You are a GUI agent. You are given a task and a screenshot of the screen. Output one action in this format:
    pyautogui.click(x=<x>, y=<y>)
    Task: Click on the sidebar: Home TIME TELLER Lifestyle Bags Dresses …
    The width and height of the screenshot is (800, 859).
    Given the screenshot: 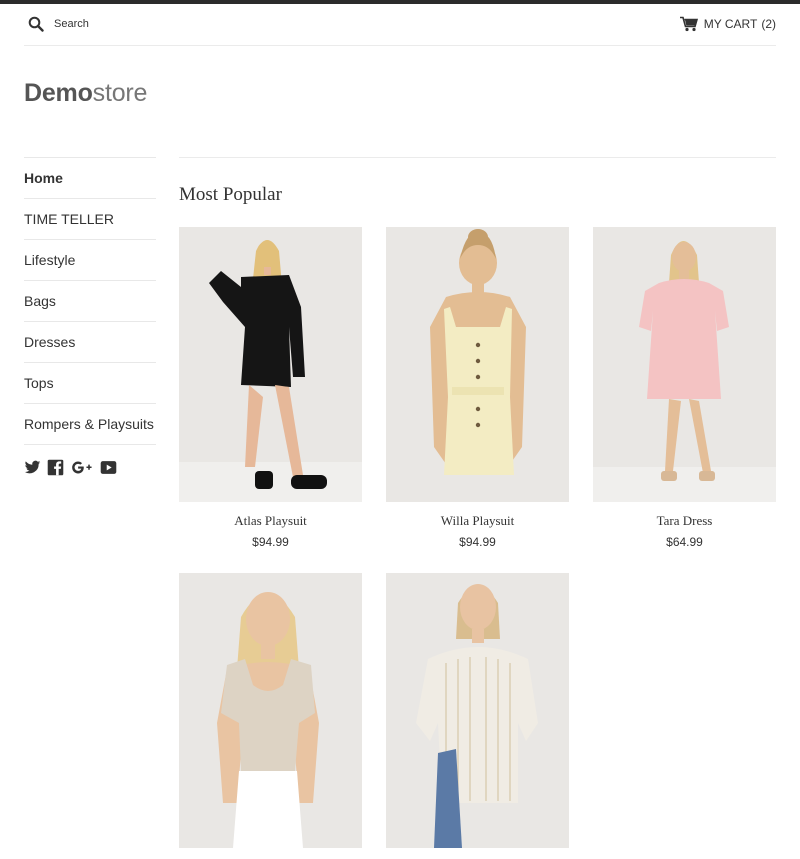 What is the action you would take?
    pyautogui.click(x=90, y=316)
    